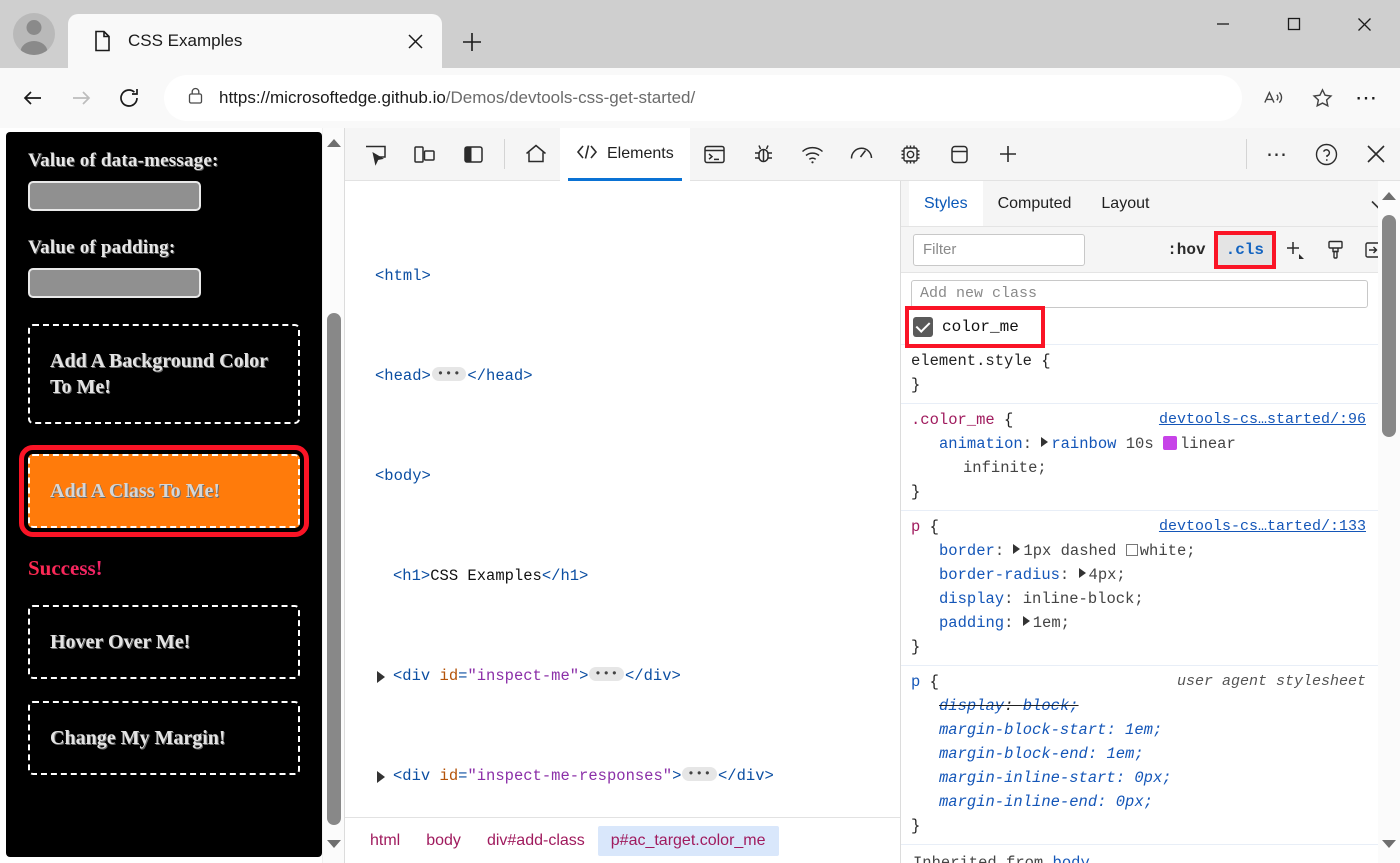 The width and height of the screenshot is (1400, 863). Describe the element at coordinates (535, 154) in the screenshot. I see `home-icon` at that location.